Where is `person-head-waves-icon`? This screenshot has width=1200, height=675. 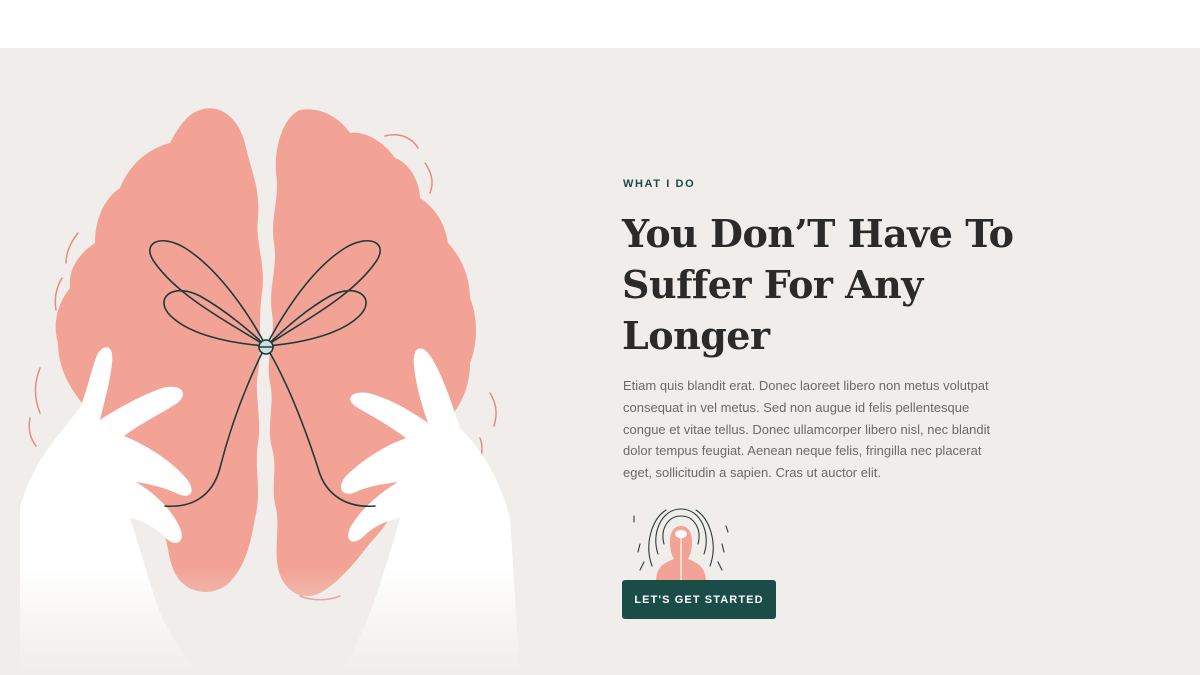 person-head-waves-icon is located at coordinates (681, 545).